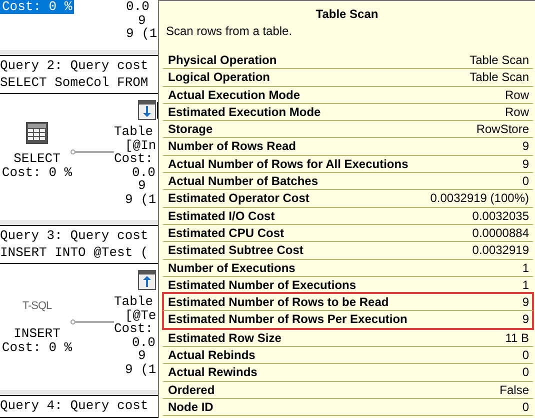 The image size is (535, 418). What do you see at coordinates (75, 235) in the screenshot?
I see `query-header: Query 3: Query cost` at bounding box center [75, 235].